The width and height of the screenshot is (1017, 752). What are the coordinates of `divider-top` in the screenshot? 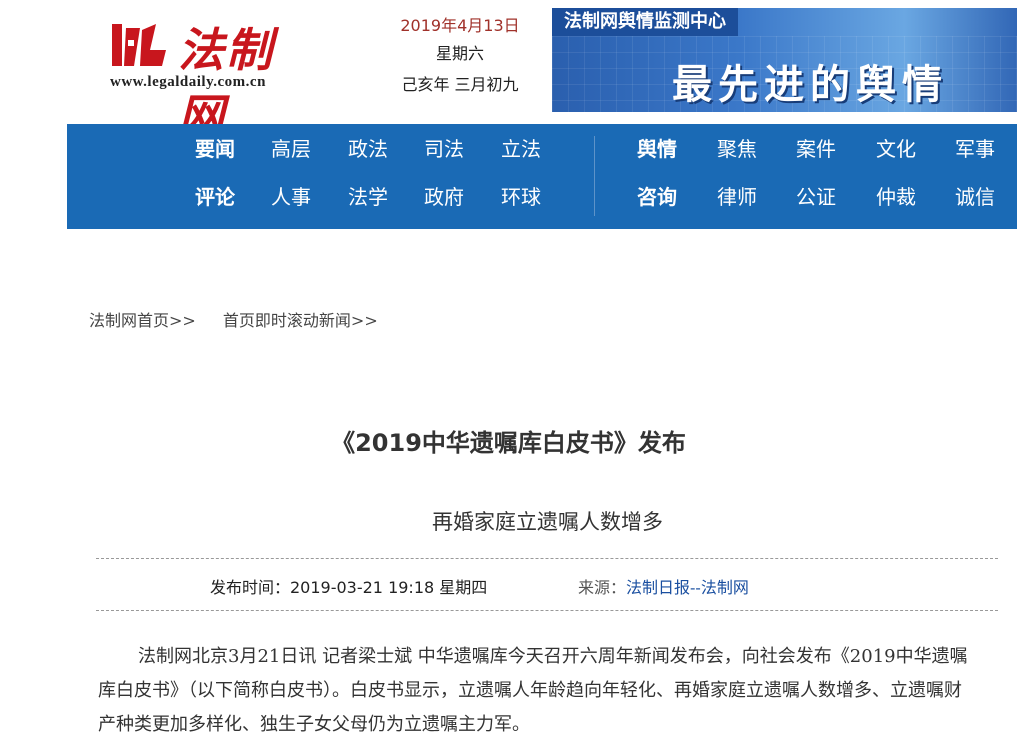 It's located at (547, 558).